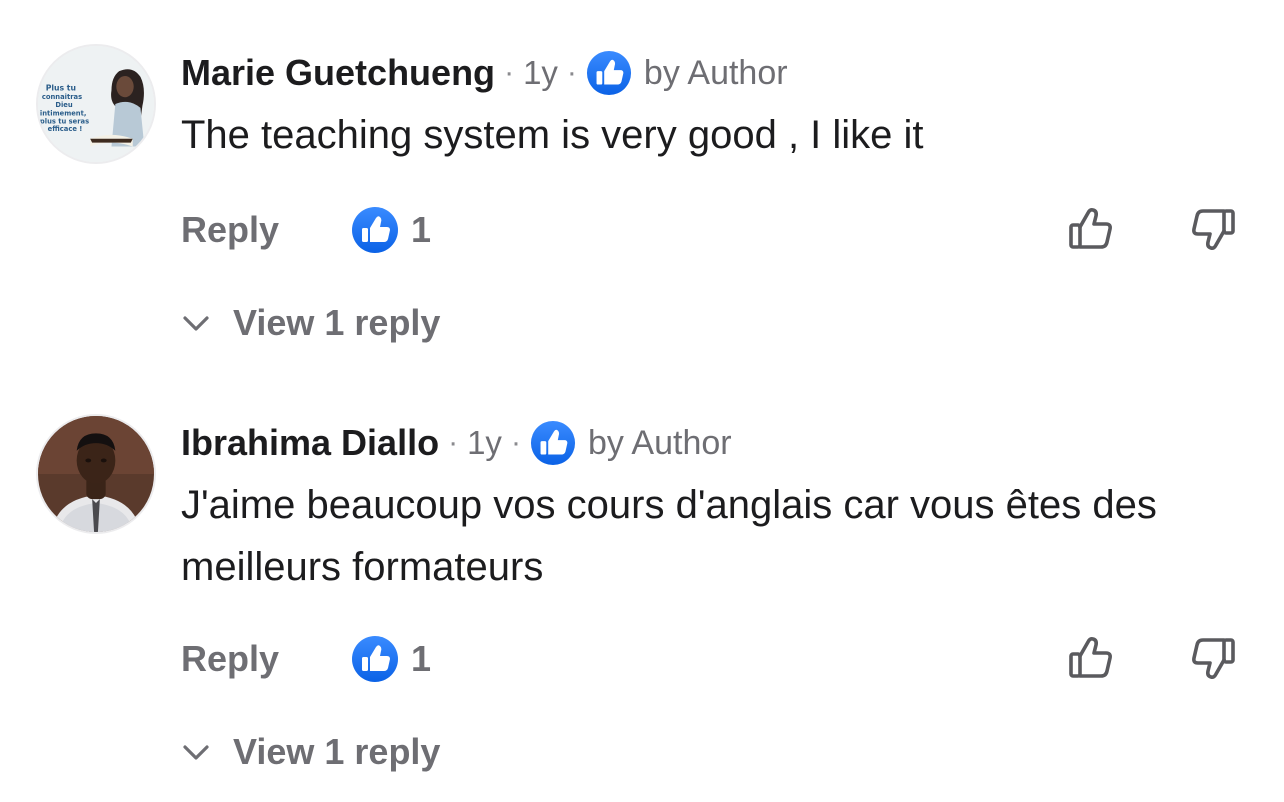 The image size is (1284, 802). I want to click on avatar, so click(96, 474).